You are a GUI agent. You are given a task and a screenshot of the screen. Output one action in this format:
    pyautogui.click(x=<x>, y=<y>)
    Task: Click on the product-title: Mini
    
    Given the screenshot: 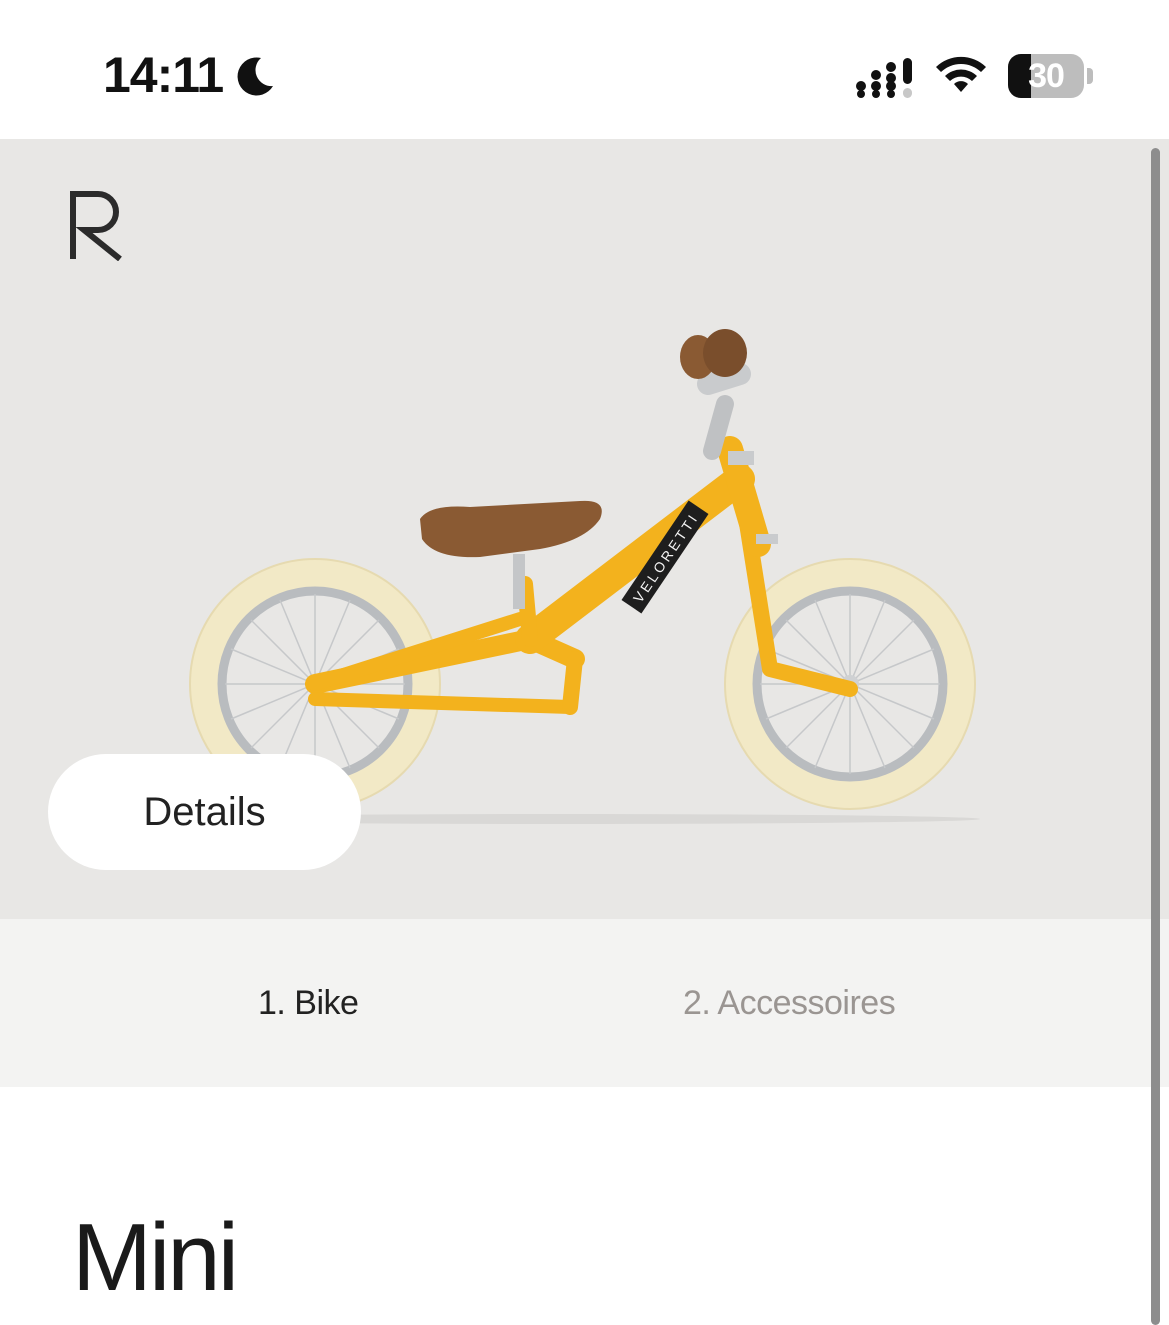 What is the action you would take?
    pyautogui.click(x=155, y=1257)
    